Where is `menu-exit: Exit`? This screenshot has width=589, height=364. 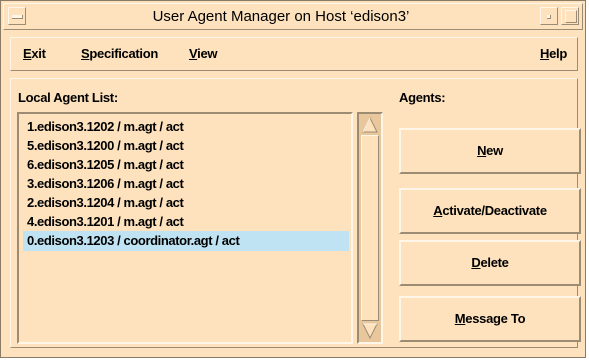 menu-exit: Exit is located at coordinates (34, 53).